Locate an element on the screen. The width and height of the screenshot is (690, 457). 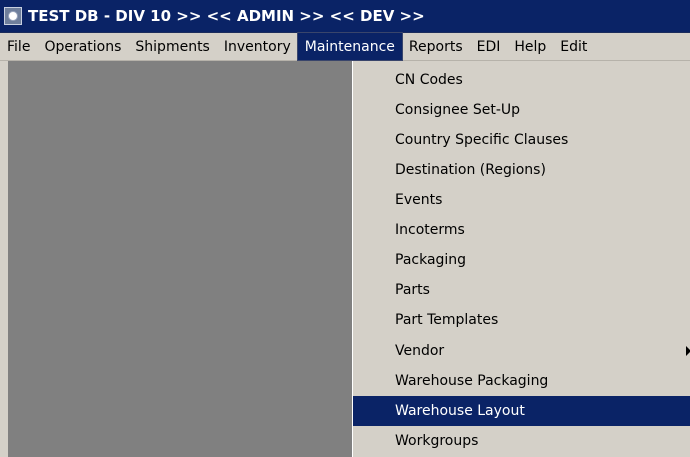
menu-item-cn-codes: CN Codes is located at coordinates (521, 80).